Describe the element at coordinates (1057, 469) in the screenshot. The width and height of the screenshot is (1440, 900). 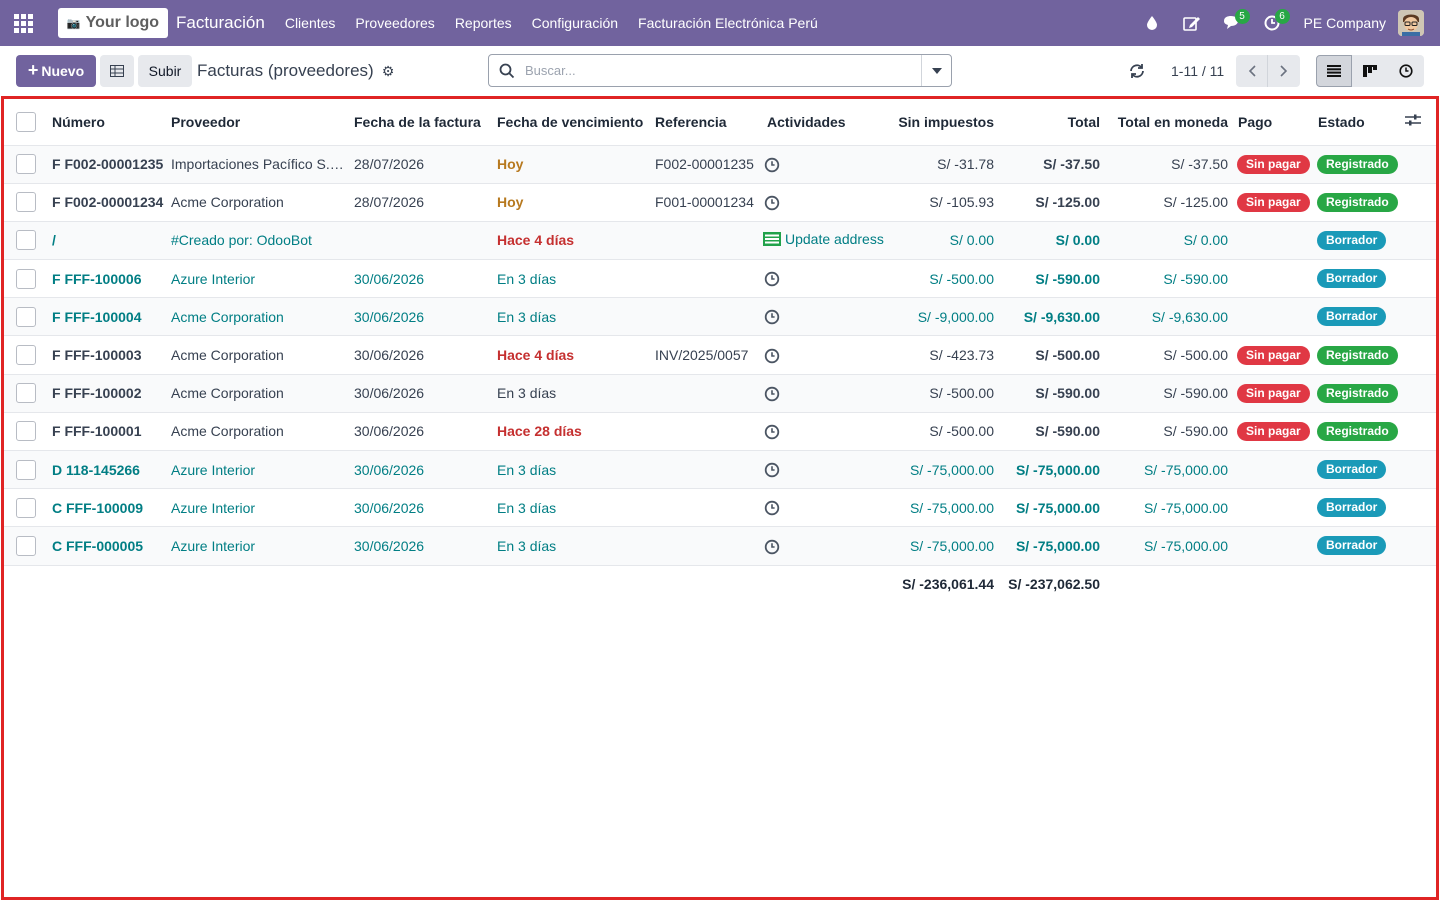
I see `cell-total: S/ -75,000.00` at that location.